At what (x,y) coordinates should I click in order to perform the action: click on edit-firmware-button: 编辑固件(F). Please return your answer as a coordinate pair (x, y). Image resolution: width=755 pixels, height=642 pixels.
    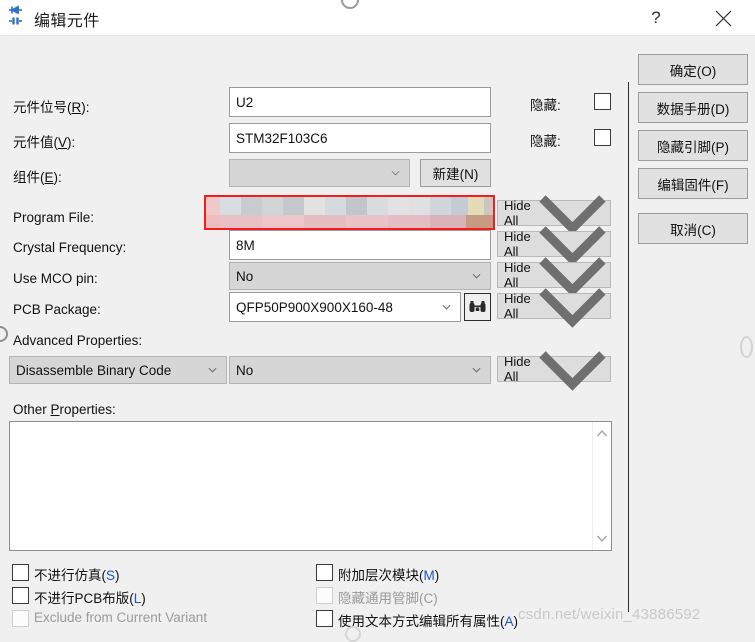
    Looking at the image, I should click on (693, 183).